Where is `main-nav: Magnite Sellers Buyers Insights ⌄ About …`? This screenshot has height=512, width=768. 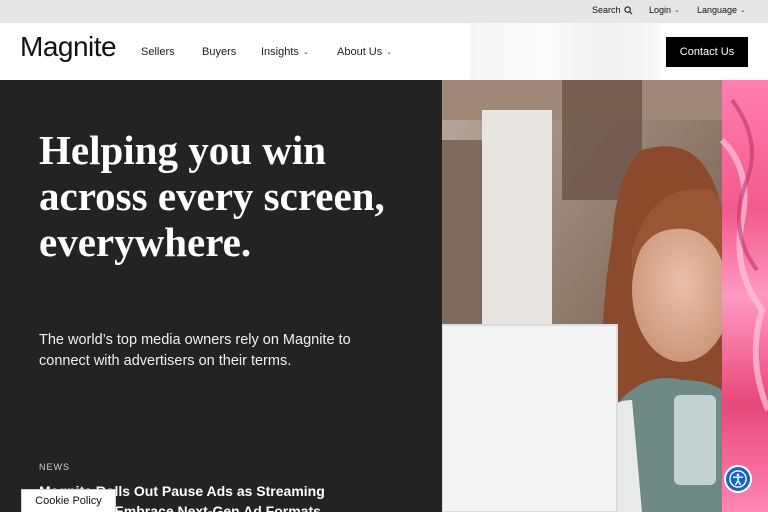 main-nav: Magnite Sellers Buyers Insights ⌄ About … is located at coordinates (384, 51).